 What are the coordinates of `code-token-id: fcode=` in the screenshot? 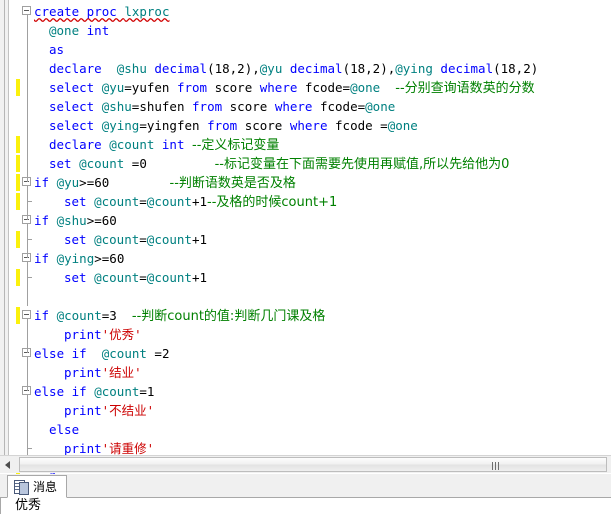 It's located at (324, 87).